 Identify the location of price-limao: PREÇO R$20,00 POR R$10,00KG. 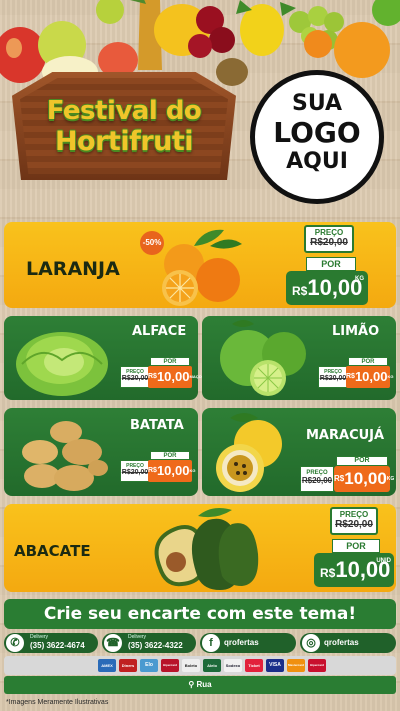
(356, 372).